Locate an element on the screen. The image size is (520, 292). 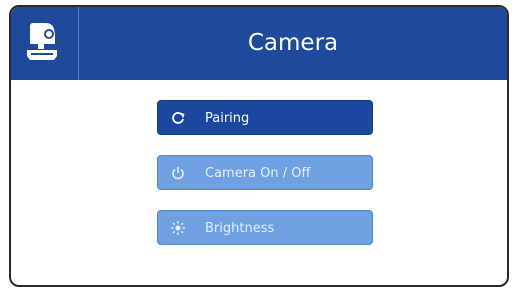
camera-device-icon is located at coordinates (42, 41).